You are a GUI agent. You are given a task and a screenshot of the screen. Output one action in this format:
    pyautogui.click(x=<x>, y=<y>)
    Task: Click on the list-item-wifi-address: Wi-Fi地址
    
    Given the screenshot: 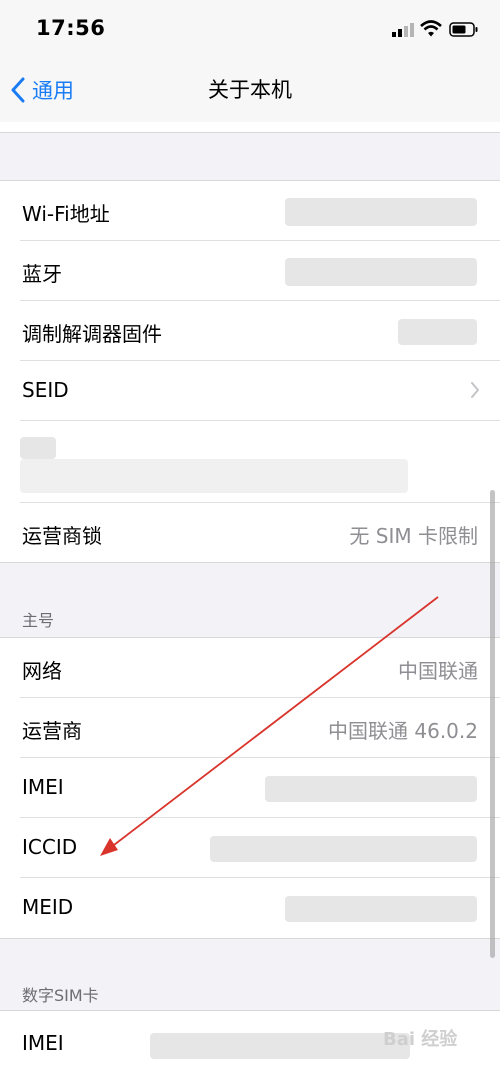 What is the action you would take?
    pyautogui.click(x=250, y=211)
    